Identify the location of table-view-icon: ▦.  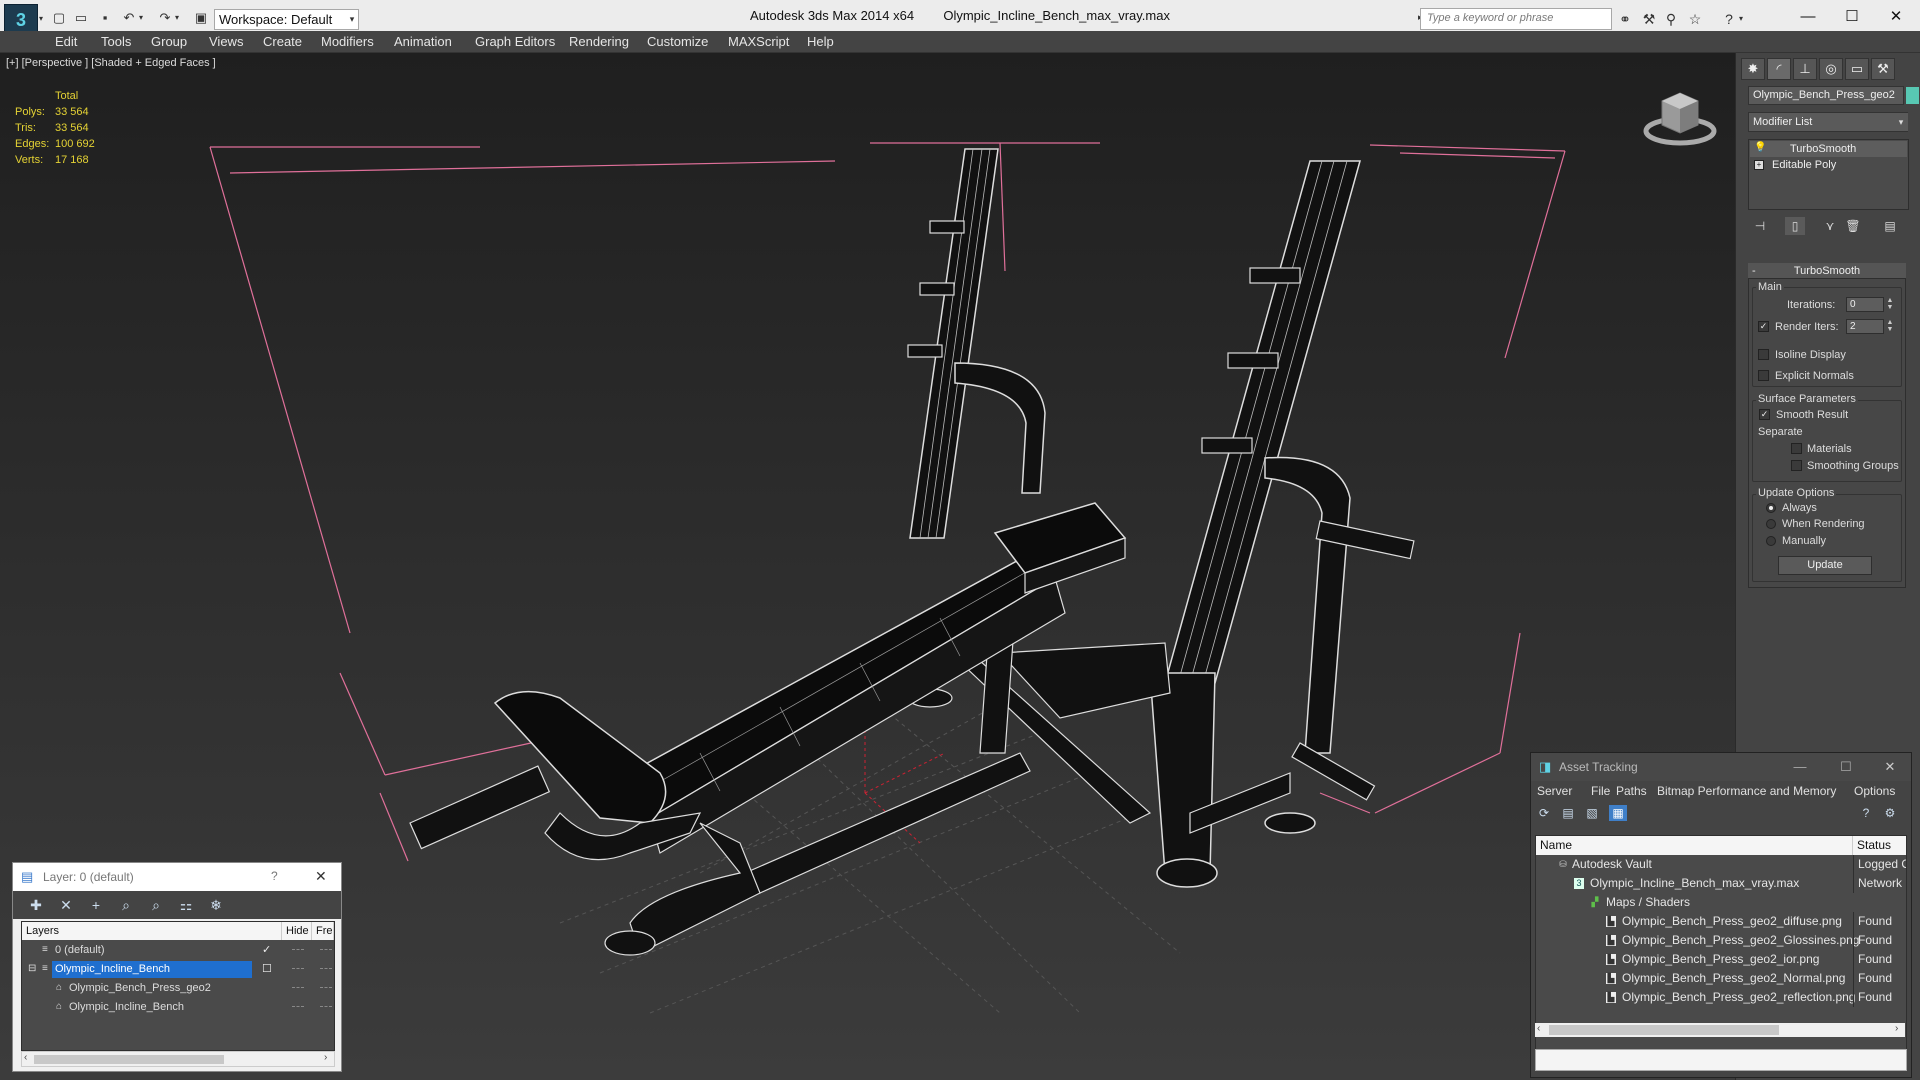
(1618, 813).